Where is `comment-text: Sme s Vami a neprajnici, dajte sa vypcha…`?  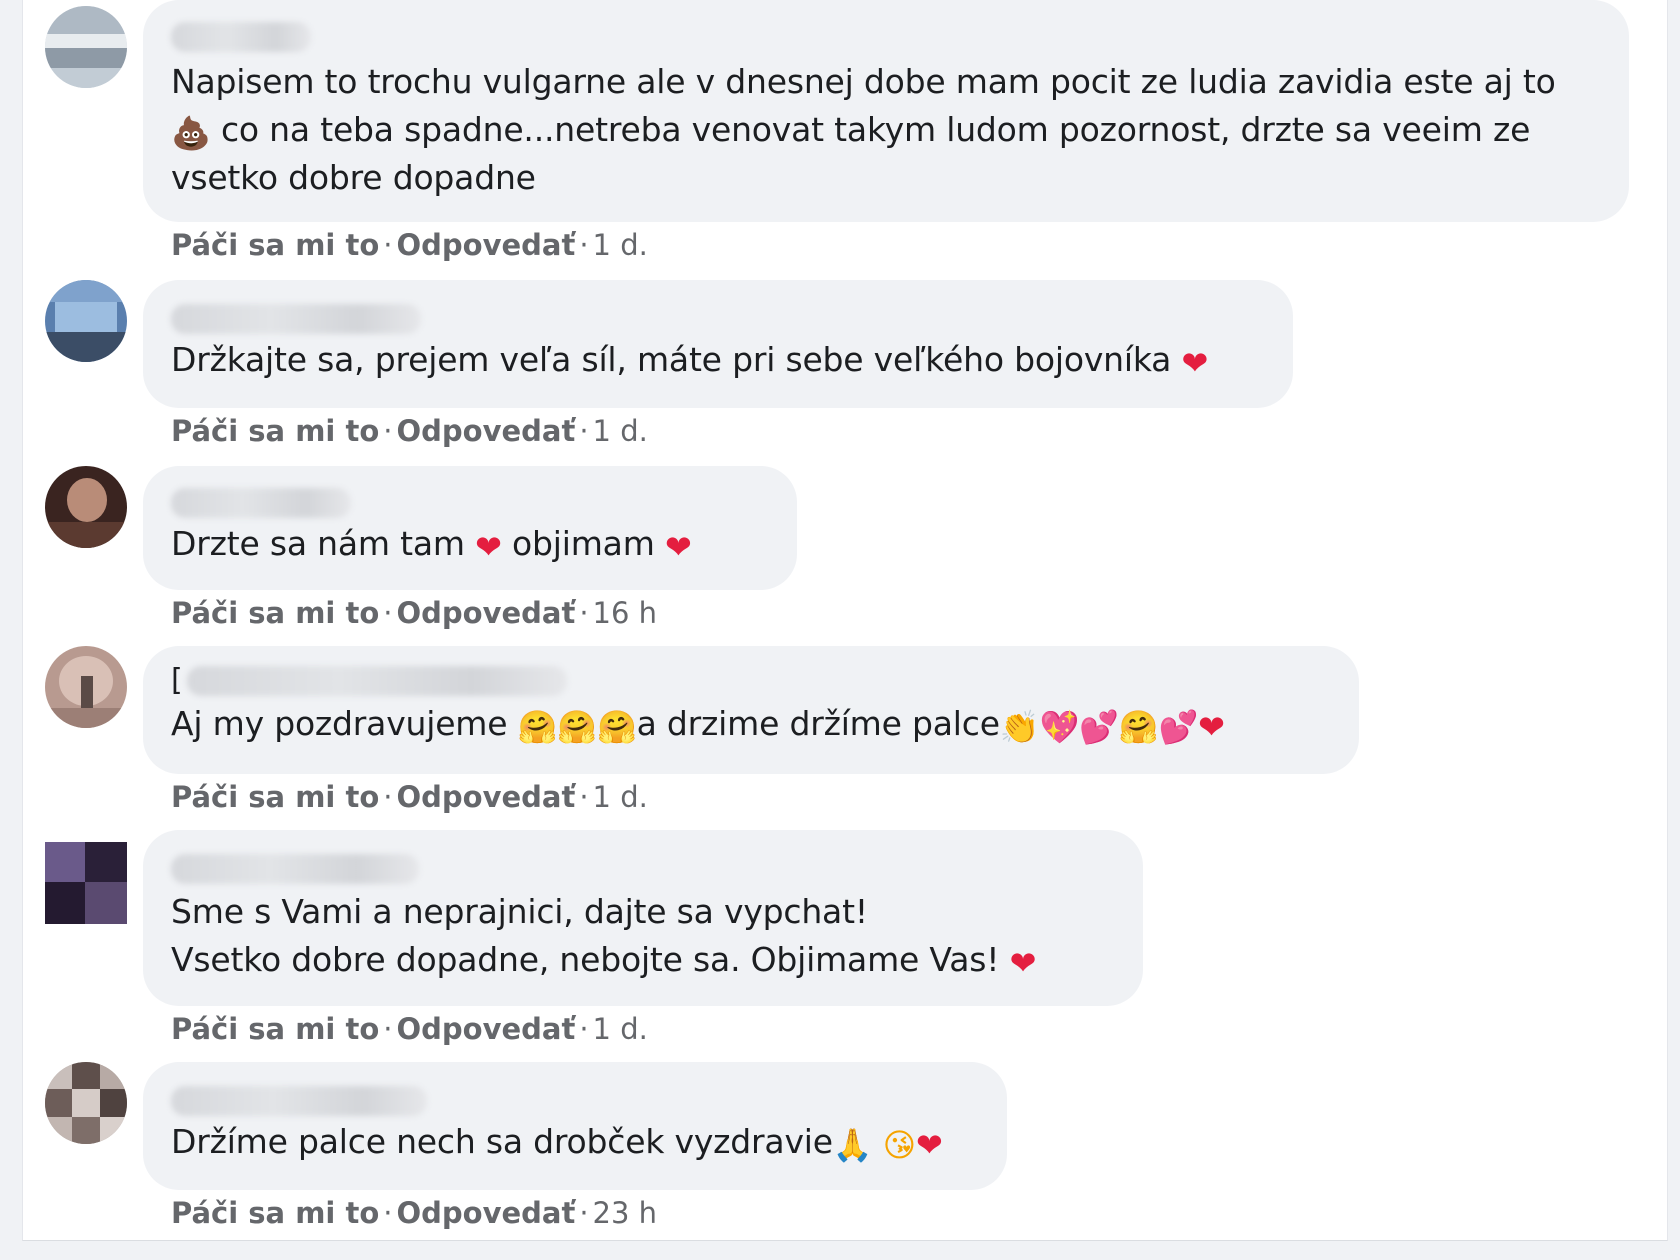 comment-text: Sme s Vami a neprajnici, dajte sa vypcha… is located at coordinates (604, 937).